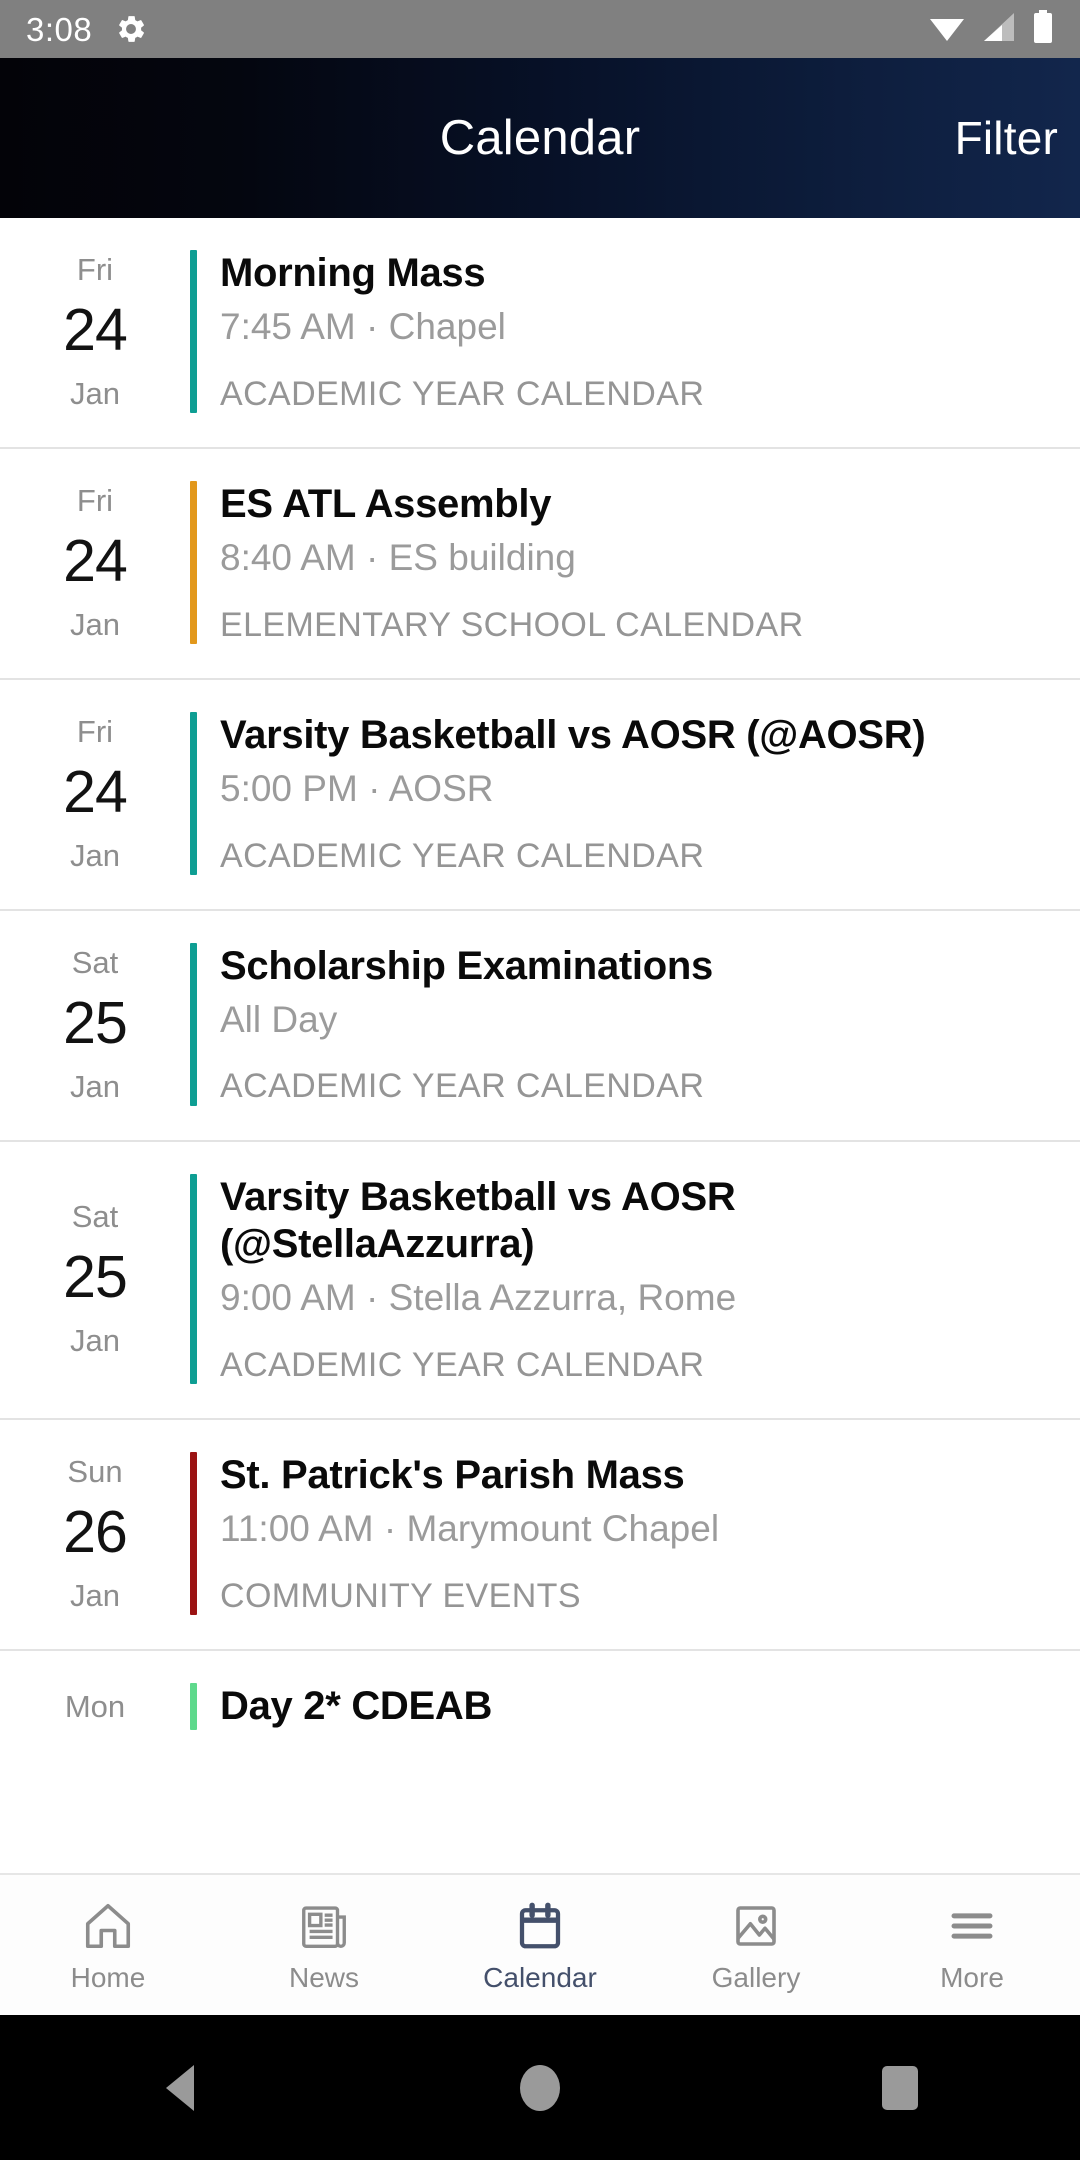 The width and height of the screenshot is (1080, 2160). What do you see at coordinates (400, 1595) in the screenshot?
I see `event-category: COMMUNITY EVENTS` at bounding box center [400, 1595].